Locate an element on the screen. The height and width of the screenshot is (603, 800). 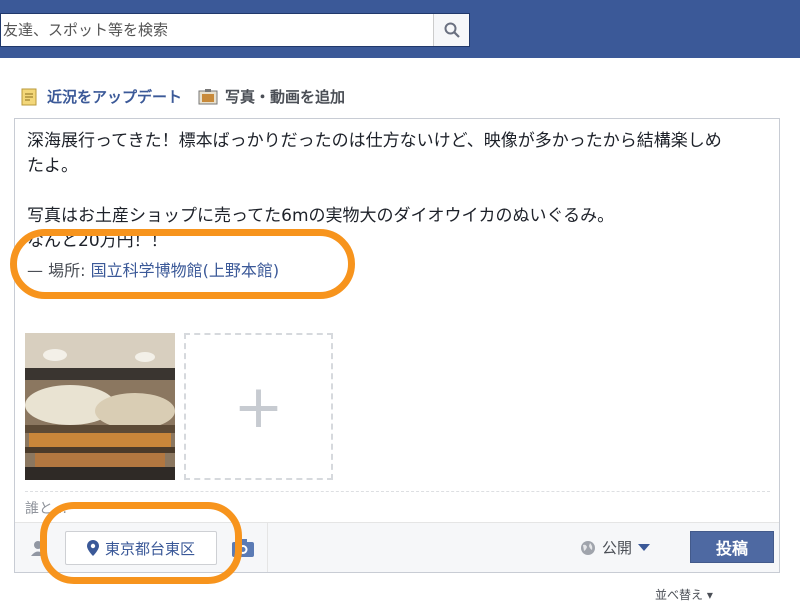
composer-footer: 東京都台東区 公開 投稿 is located at coordinates (397, 547).